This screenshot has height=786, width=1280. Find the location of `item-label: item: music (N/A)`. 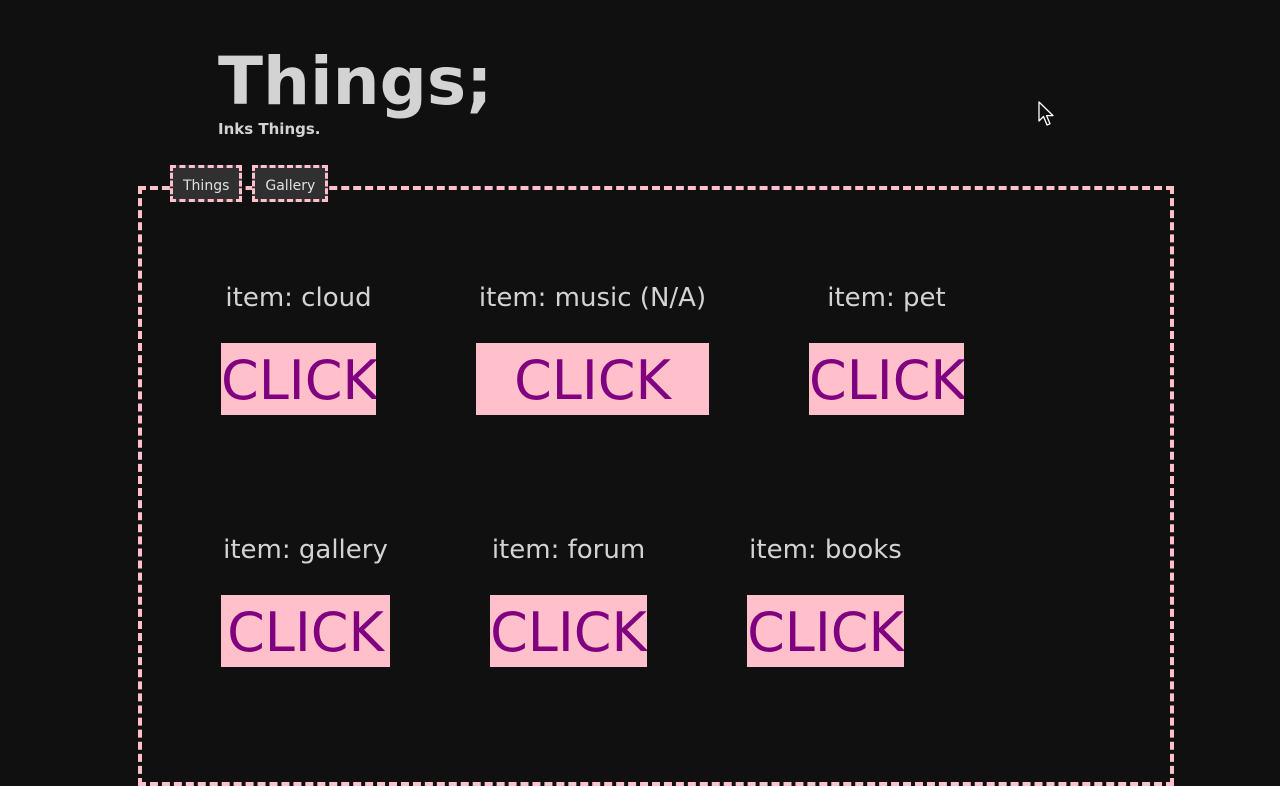

item-label: item: music (N/A) is located at coordinates (592, 298).